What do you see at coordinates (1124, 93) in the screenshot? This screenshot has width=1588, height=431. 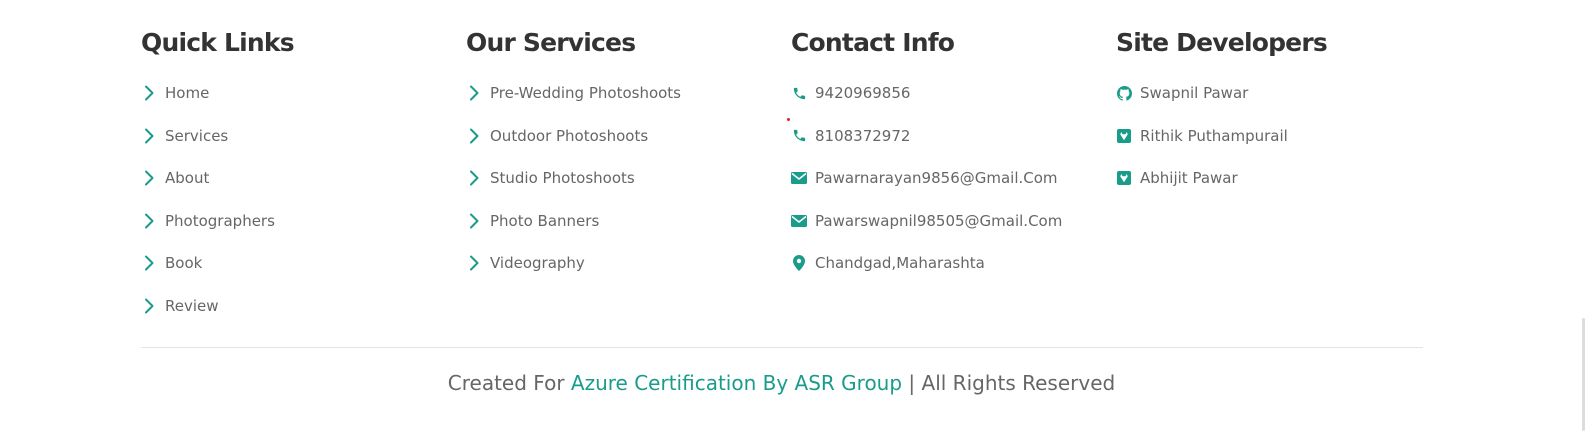 I see `github-icon` at bounding box center [1124, 93].